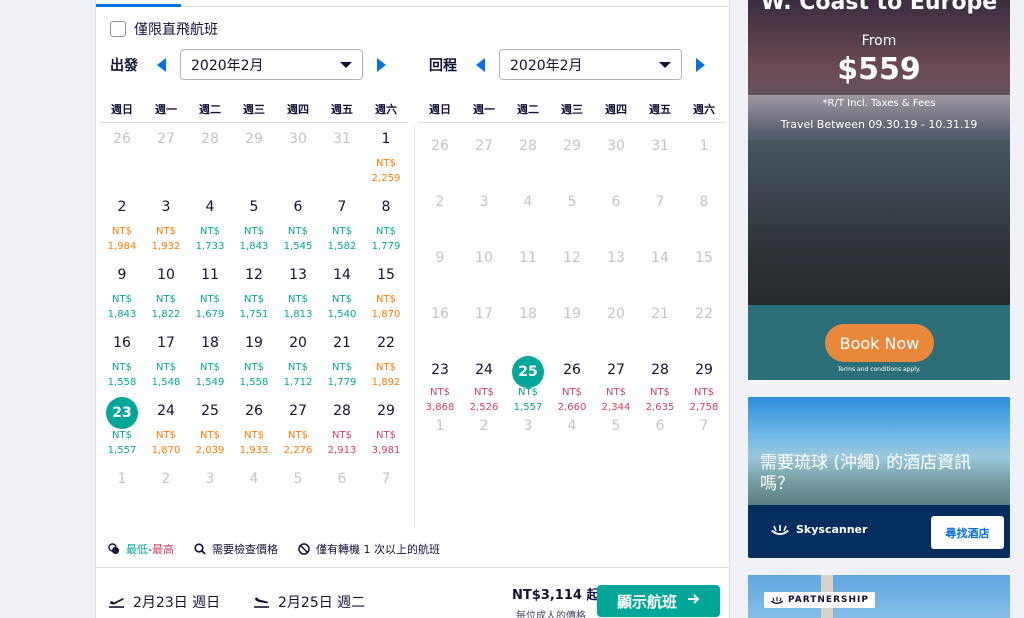 This screenshot has width=1024, height=618. I want to click on return-month-header: 回程 2020年2月, so click(569, 64).